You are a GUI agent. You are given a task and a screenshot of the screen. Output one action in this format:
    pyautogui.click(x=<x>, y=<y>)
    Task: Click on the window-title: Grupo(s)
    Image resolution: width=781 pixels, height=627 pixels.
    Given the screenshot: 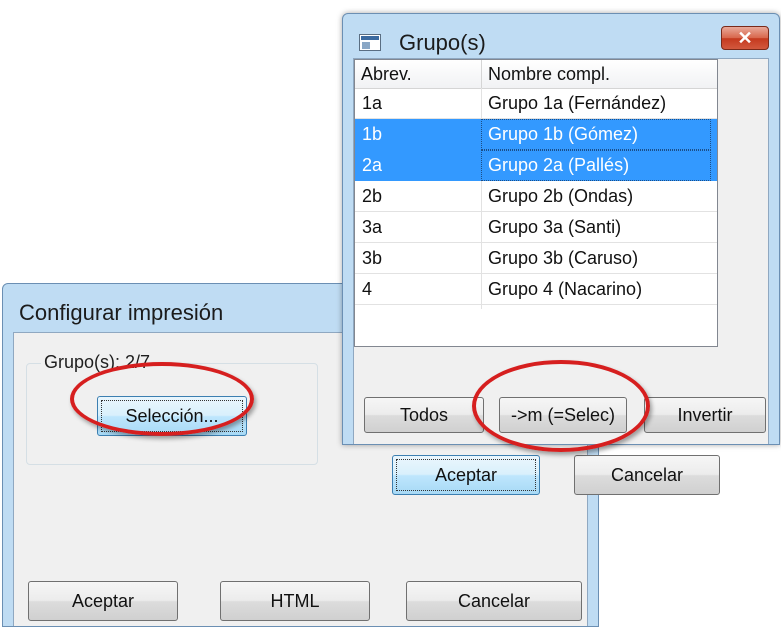 What is the action you would take?
    pyautogui.click(x=442, y=42)
    